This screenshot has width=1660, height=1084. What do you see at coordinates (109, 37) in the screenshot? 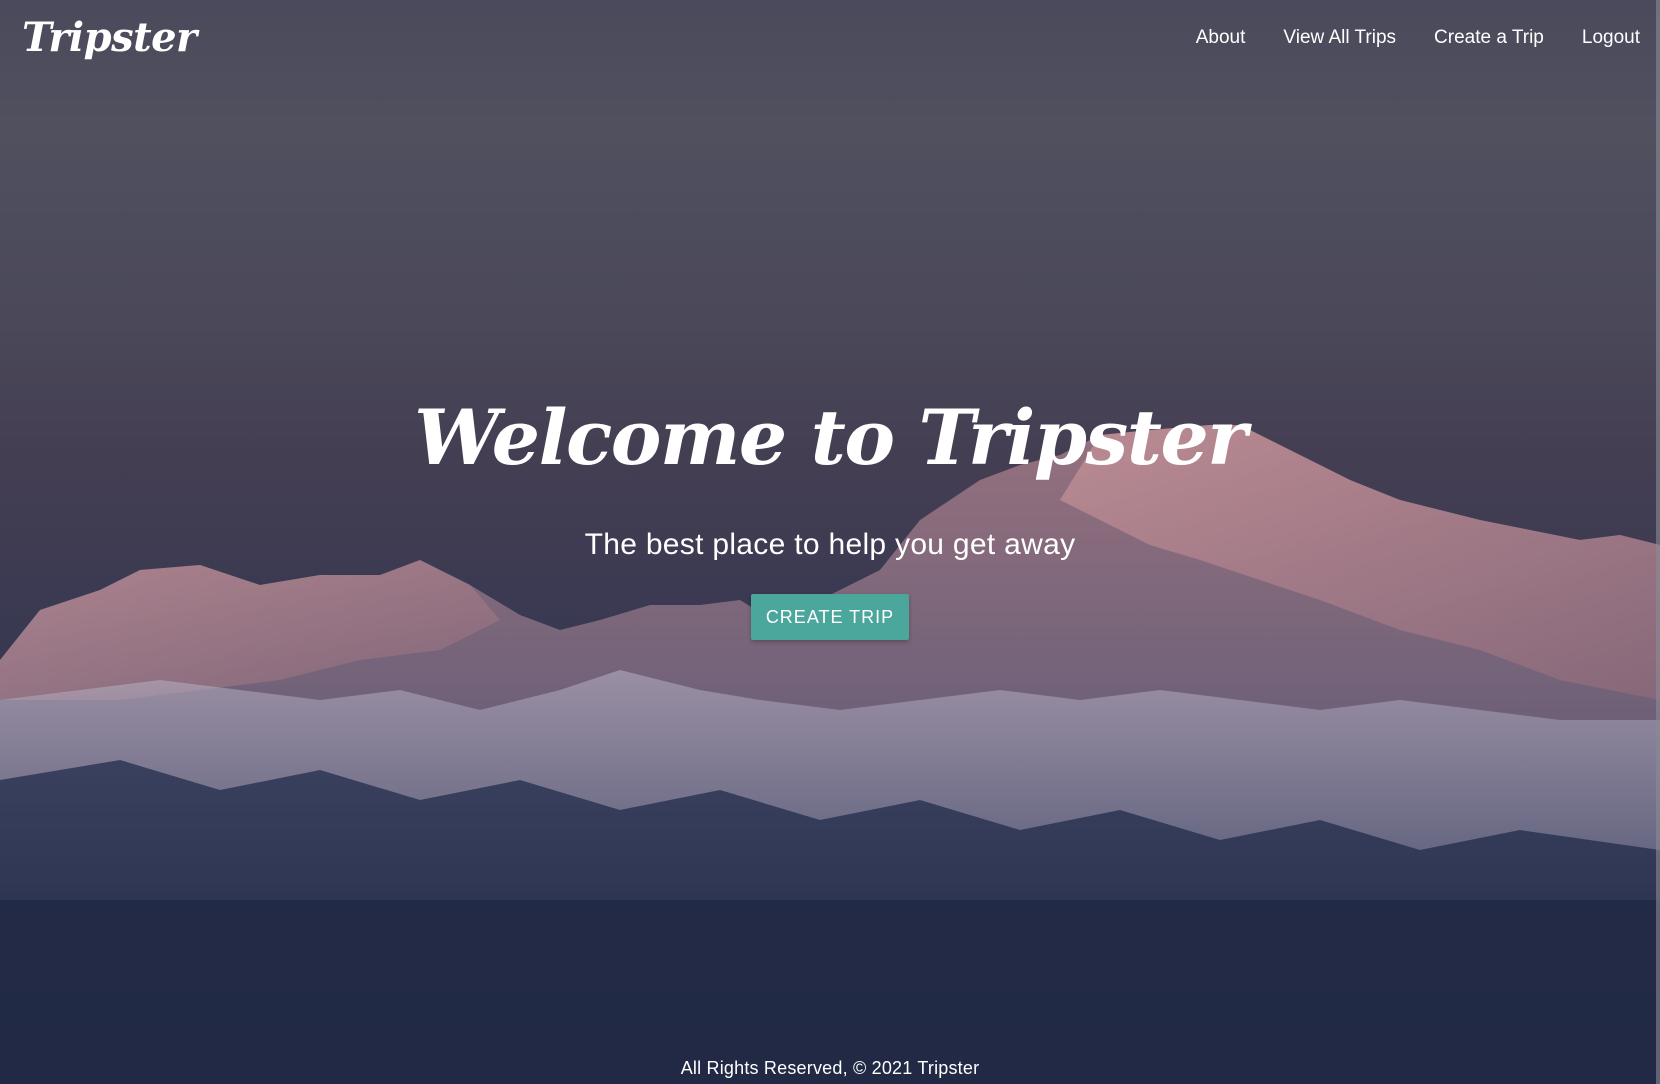
I see `brand-logo: Tripster` at bounding box center [109, 37].